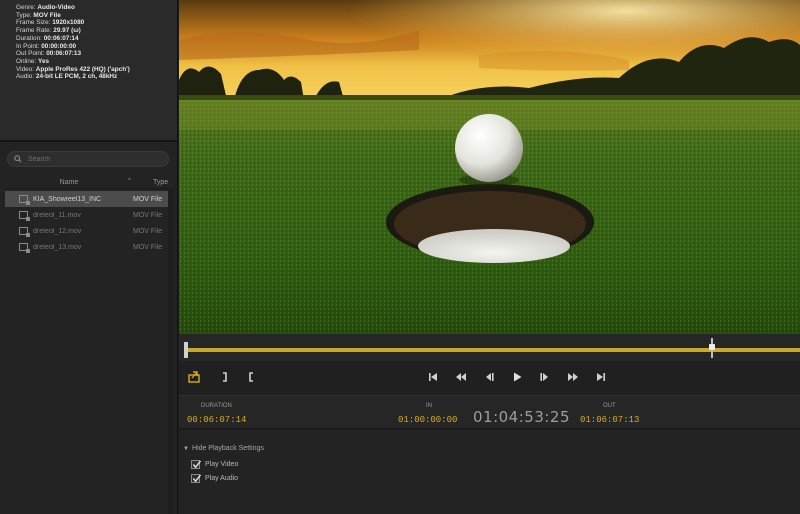  Describe the element at coordinates (24, 15) in the screenshot. I see `metadata-key: Type:` at that location.